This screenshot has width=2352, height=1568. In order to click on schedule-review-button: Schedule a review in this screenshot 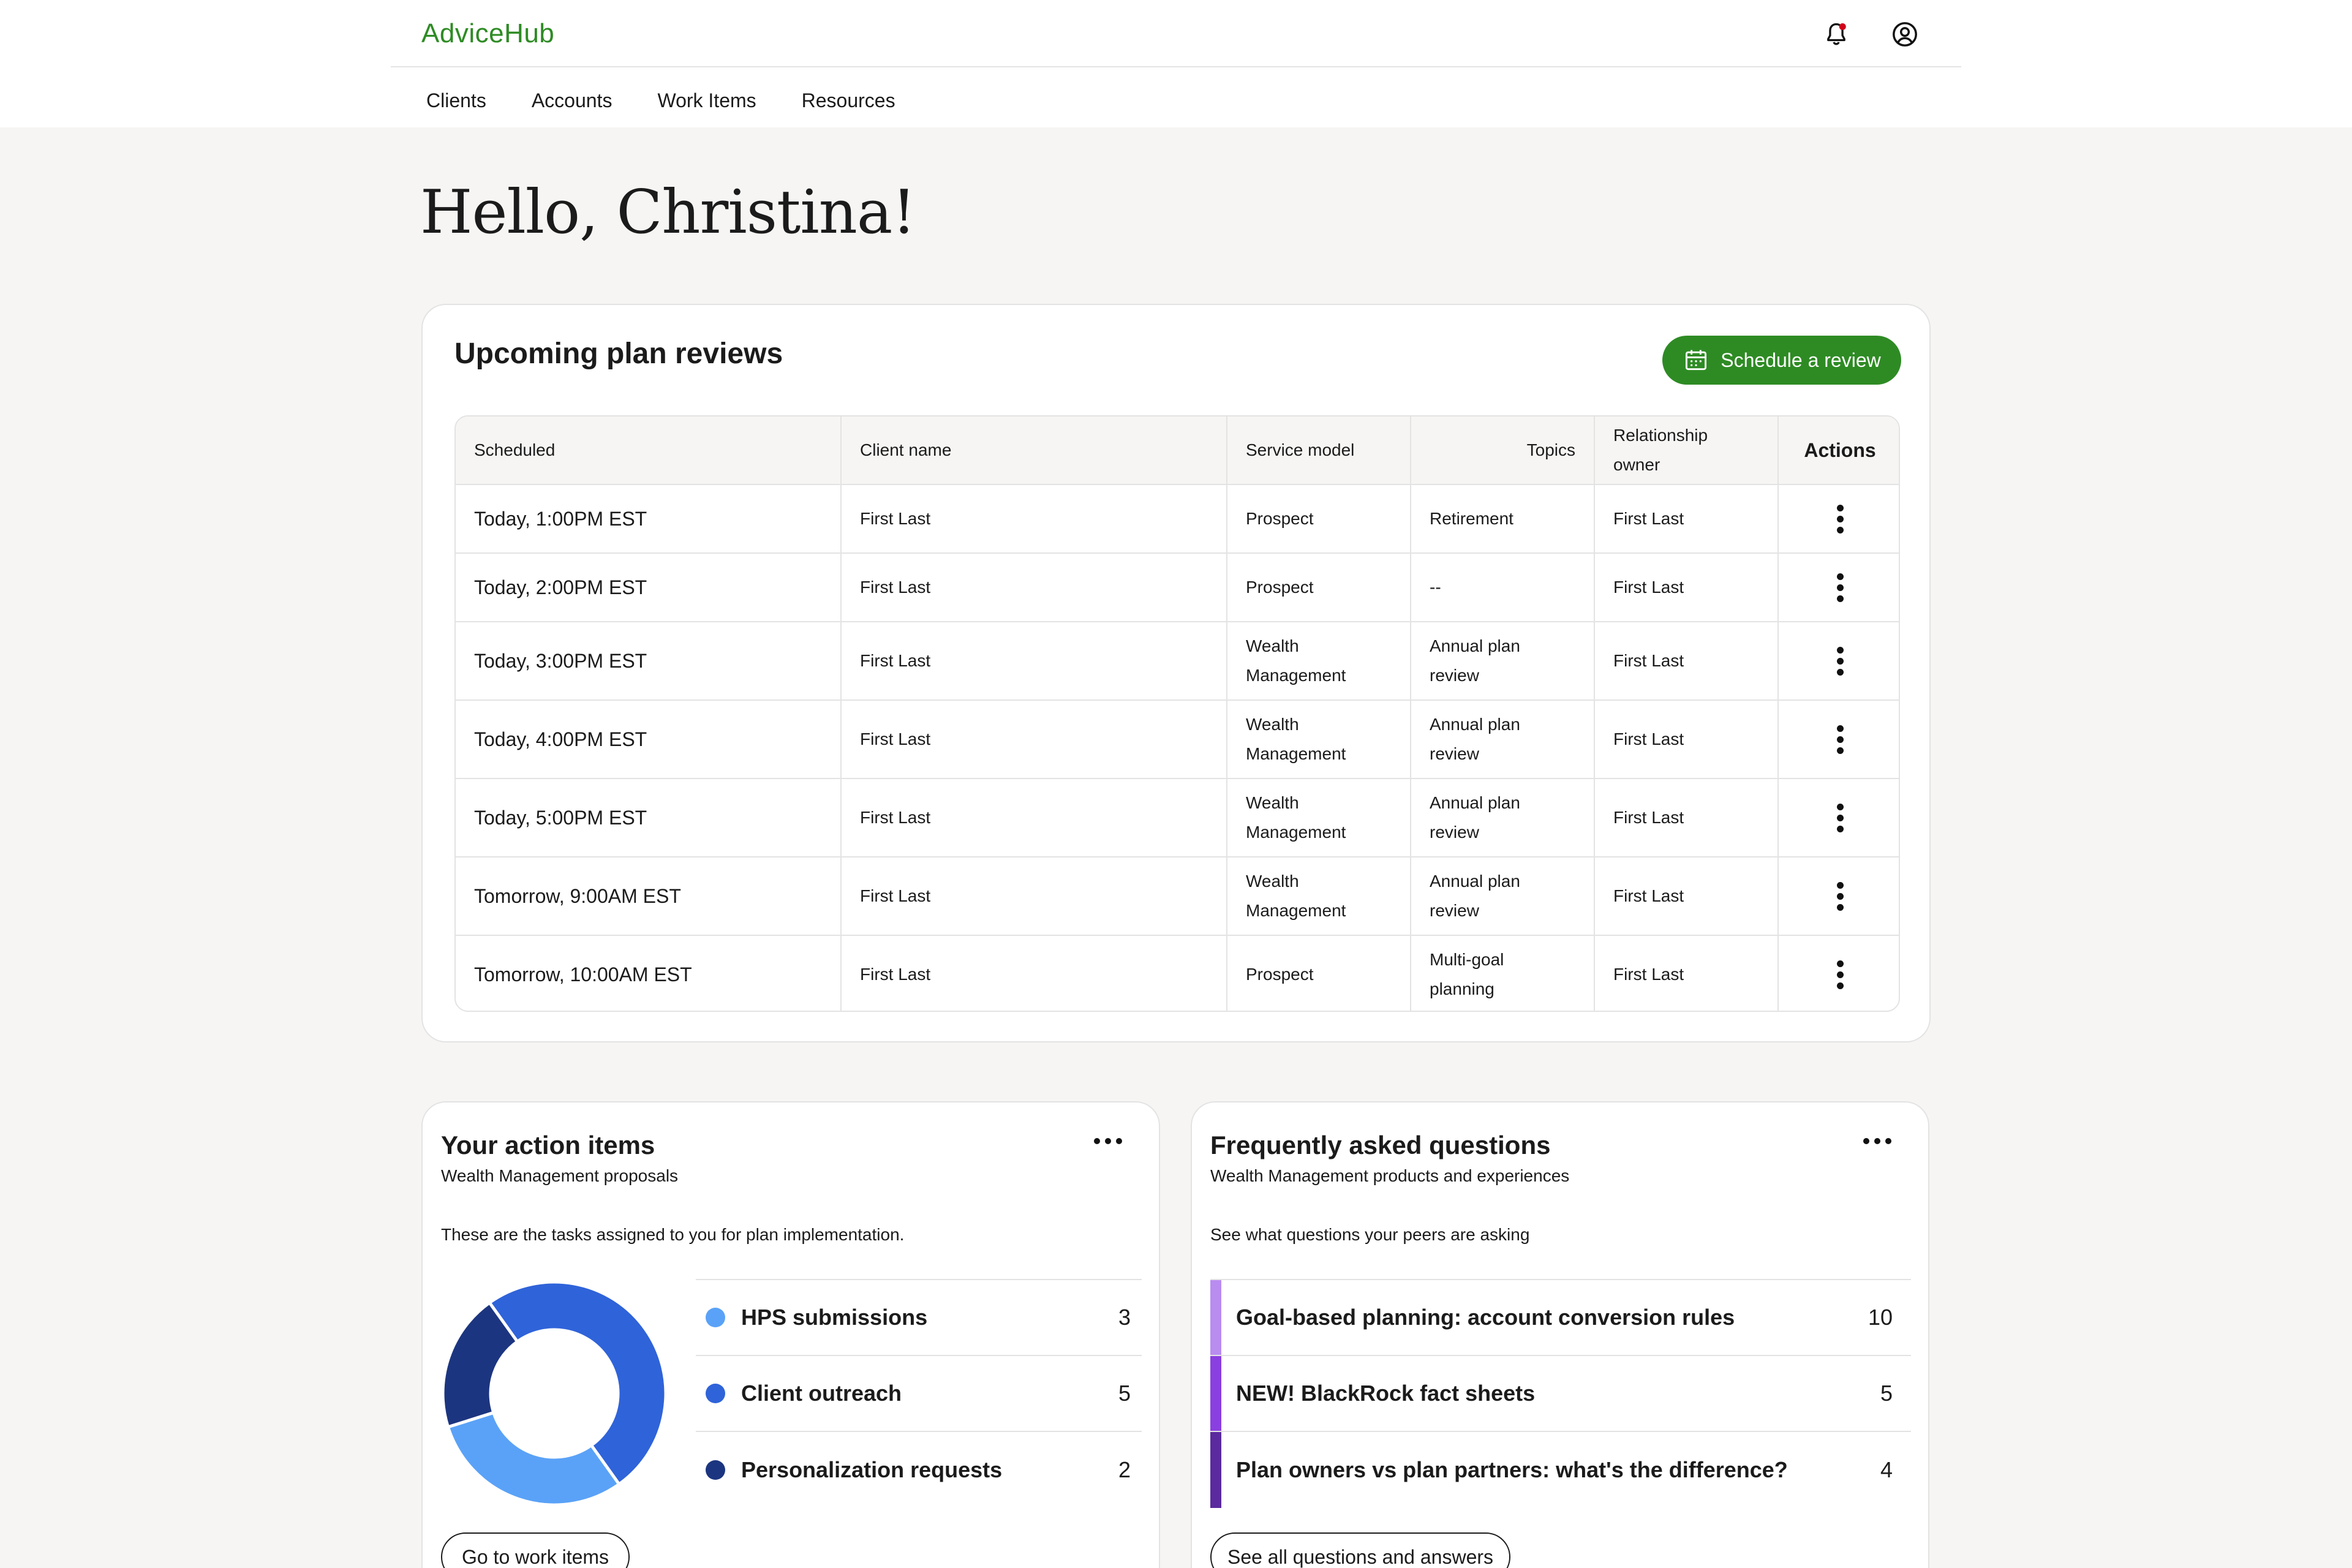, I will do `click(1781, 360)`.